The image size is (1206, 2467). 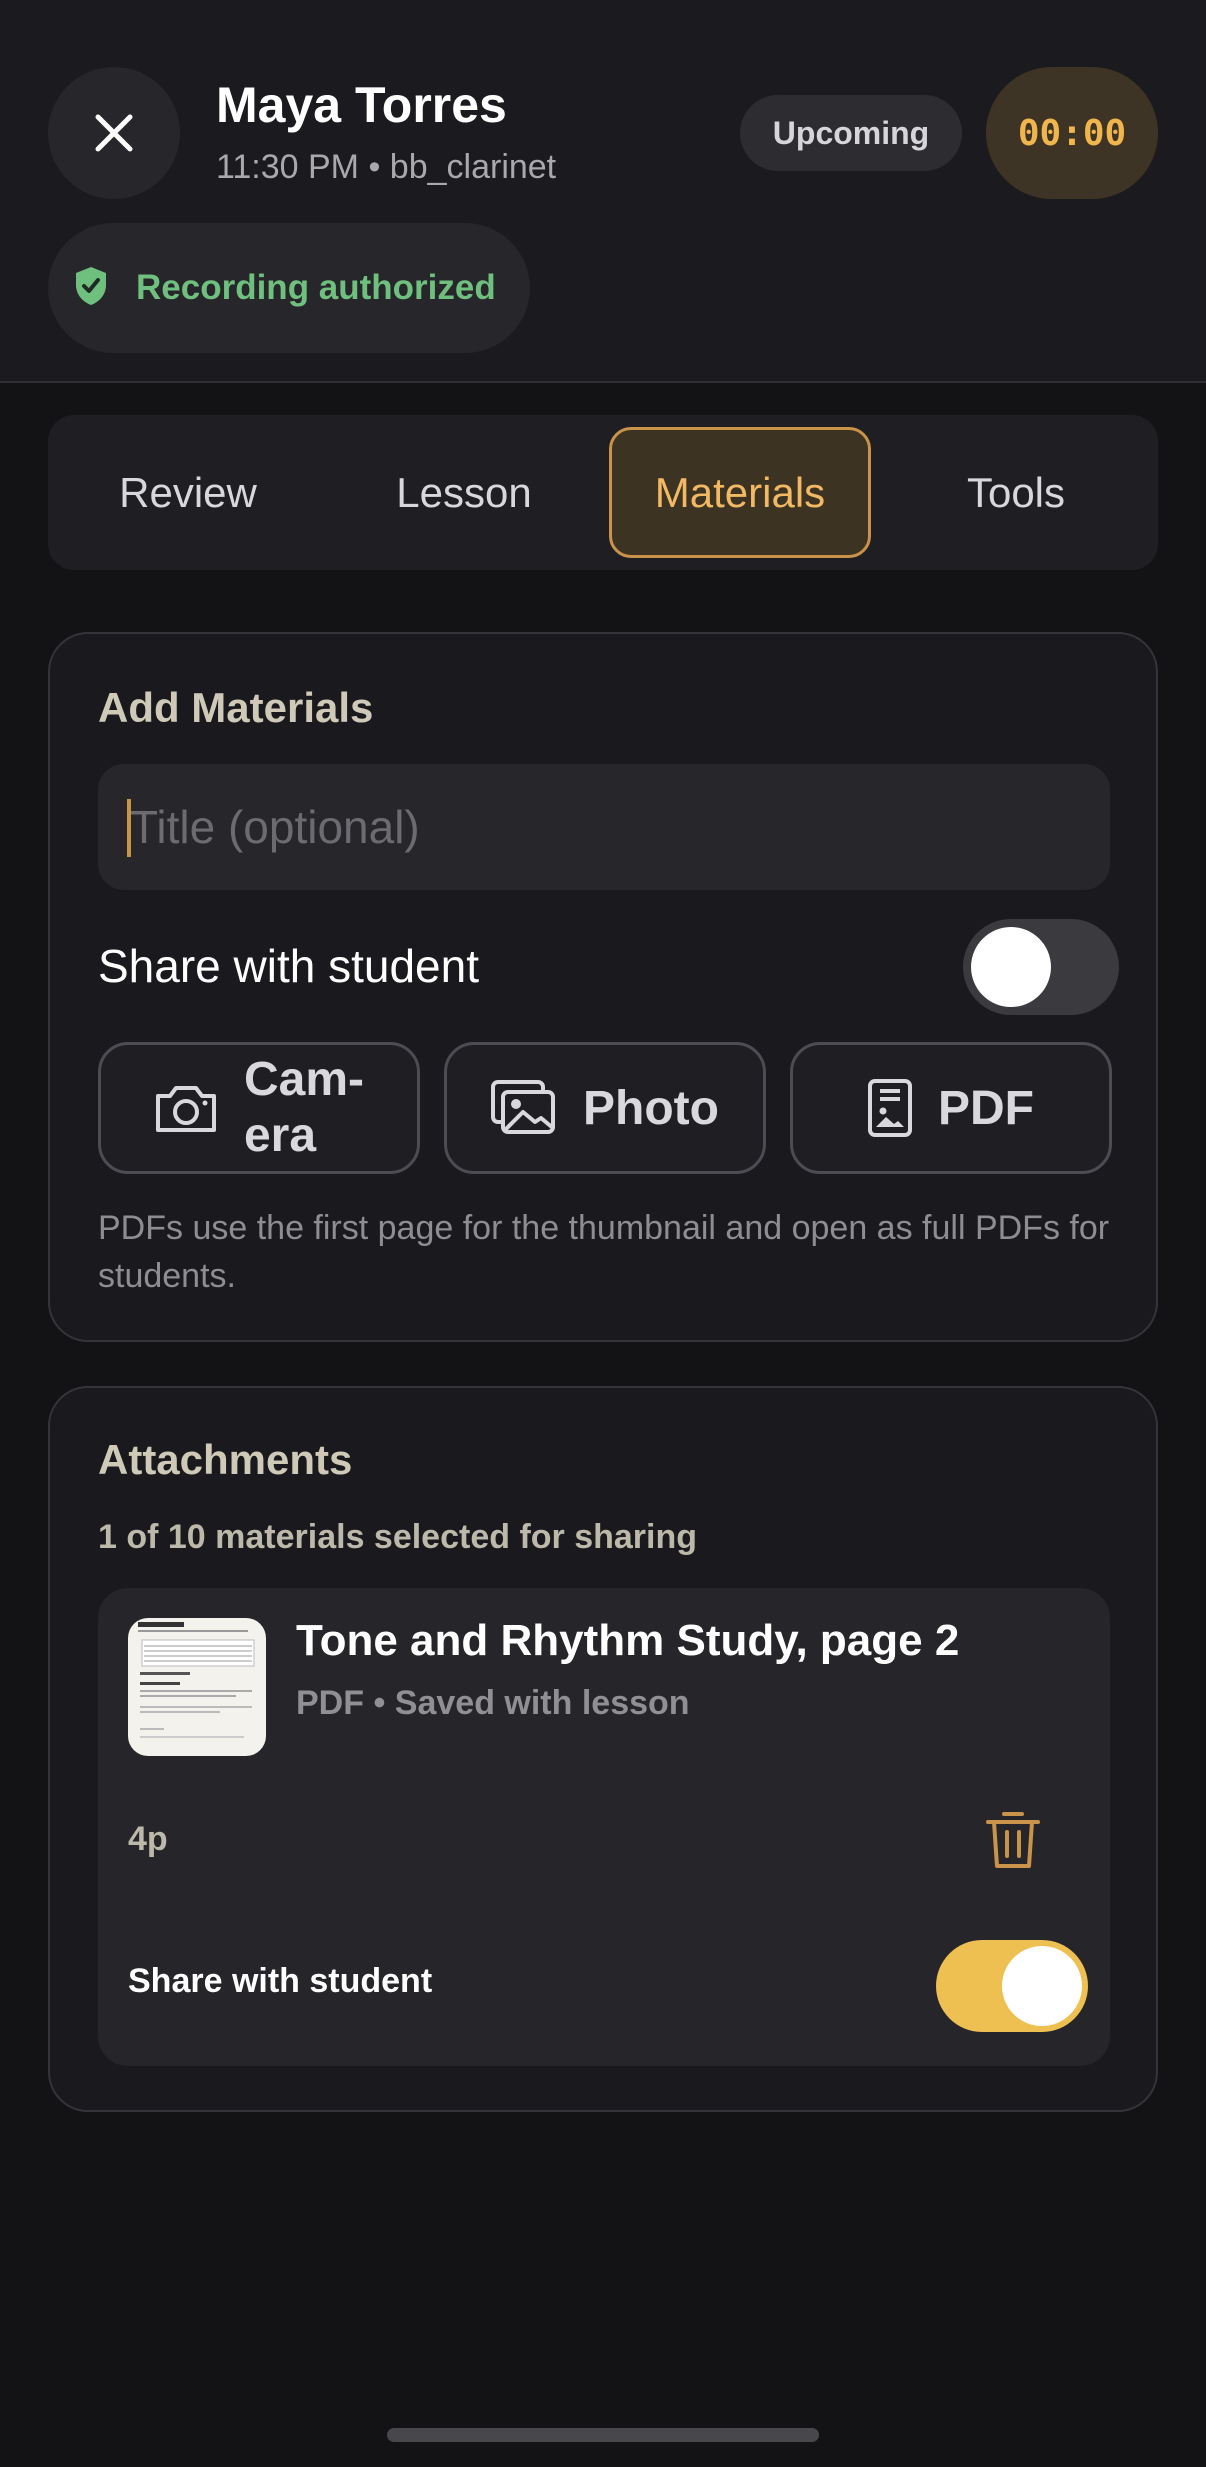 I want to click on shield-check-icon, so click(x=94, y=288).